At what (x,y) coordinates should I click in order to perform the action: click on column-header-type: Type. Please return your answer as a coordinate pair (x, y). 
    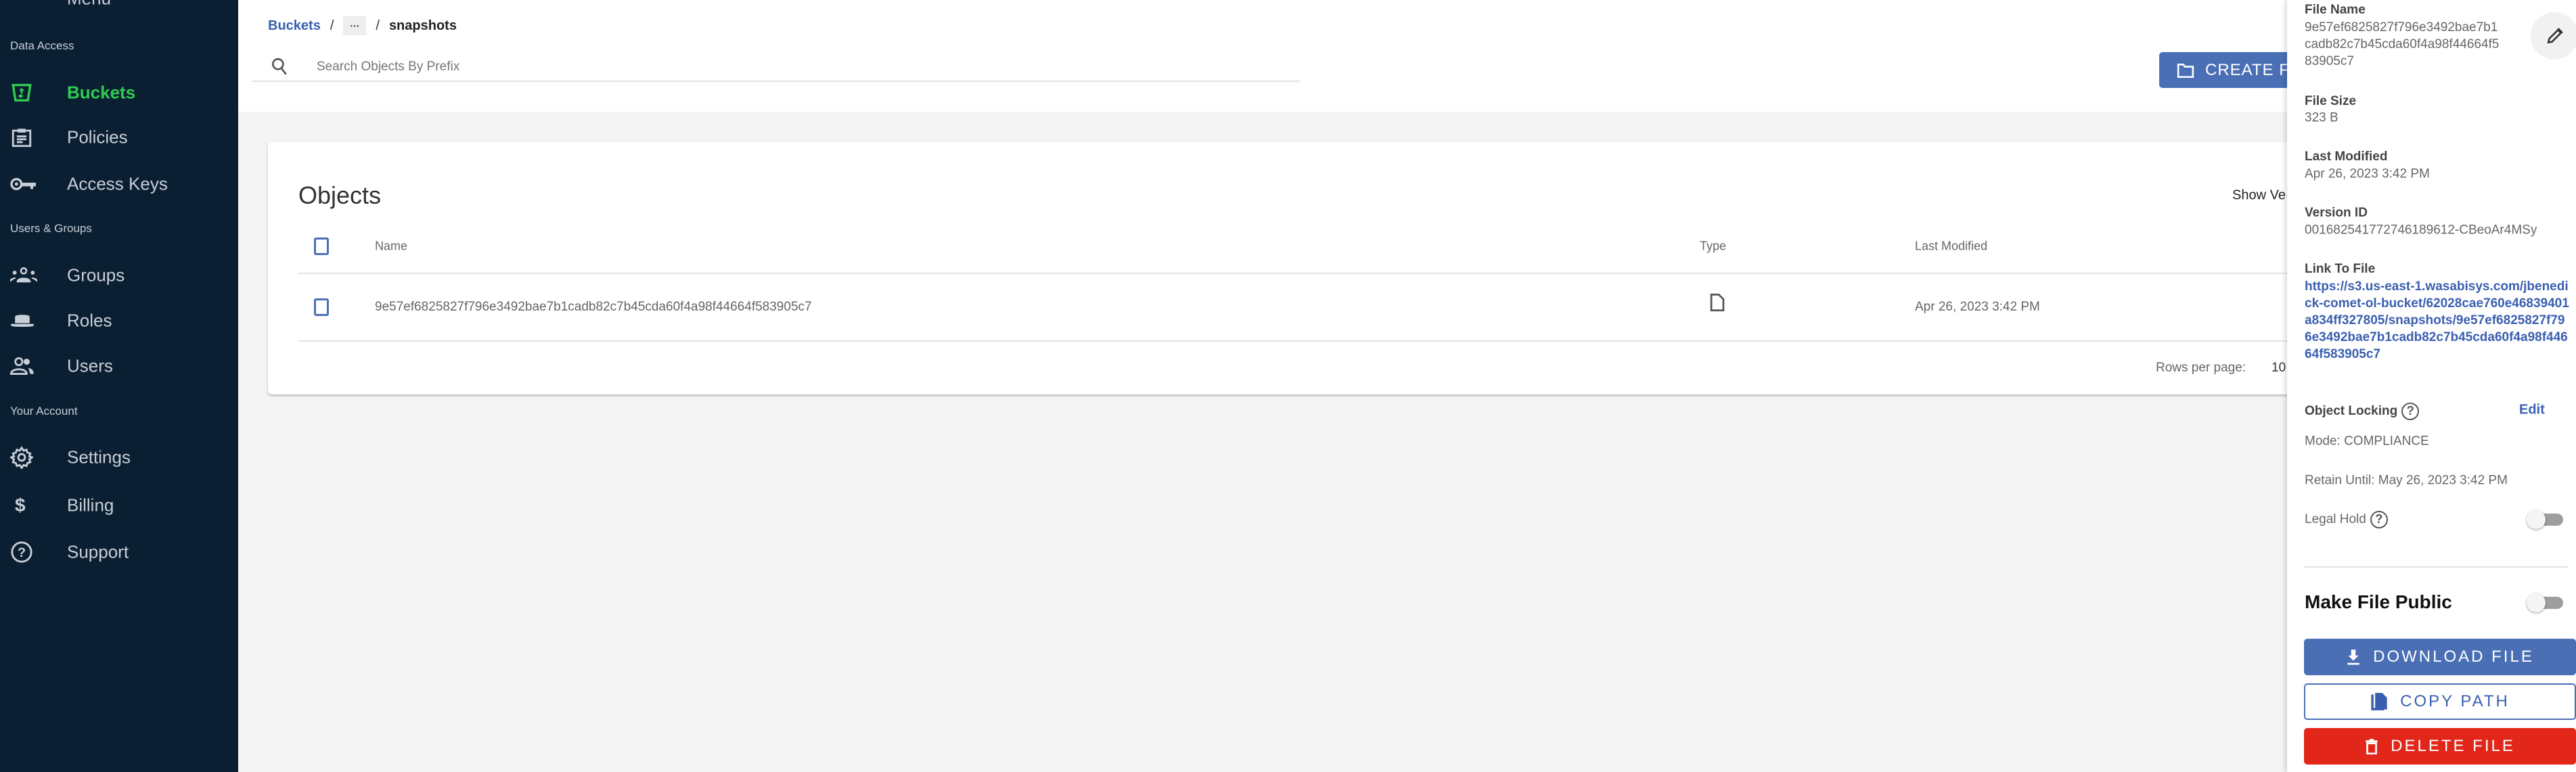
    Looking at the image, I should click on (1713, 247).